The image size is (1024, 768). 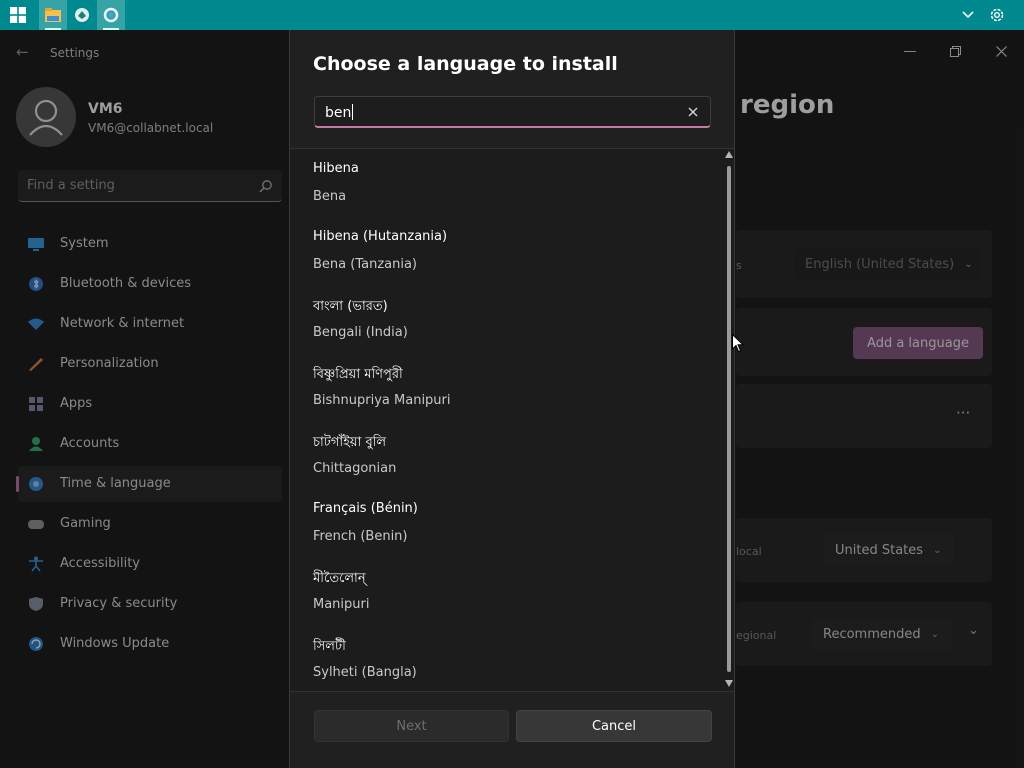 What do you see at coordinates (365, 508) in the screenshot?
I see `language-native-name: Français (Bénin)` at bounding box center [365, 508].